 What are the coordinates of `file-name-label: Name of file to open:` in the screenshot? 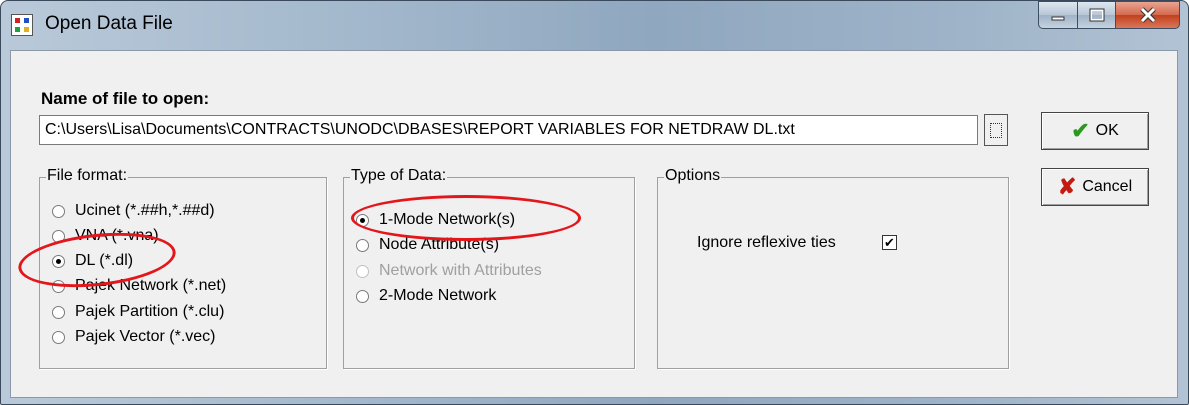 It's located at (125, 98).